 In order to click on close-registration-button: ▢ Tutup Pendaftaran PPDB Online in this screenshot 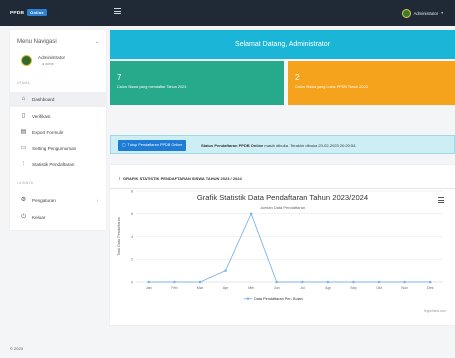, I will do `click(152, 145)`.